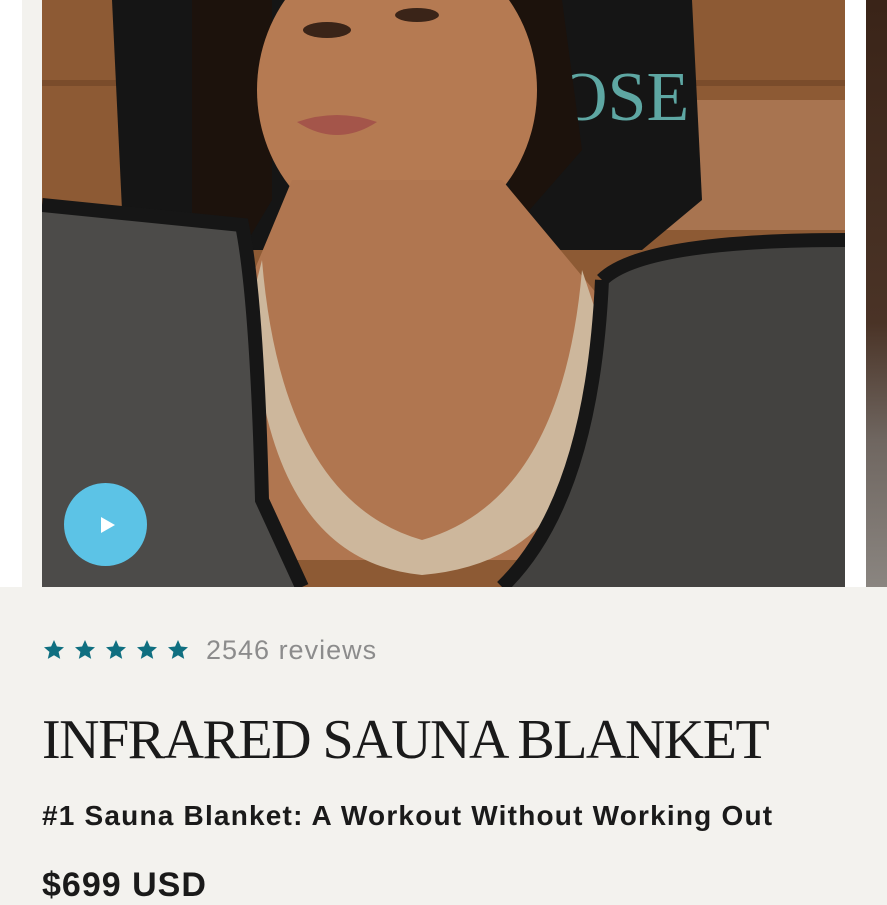  I want to click on play-video-button, so click(105, 524).